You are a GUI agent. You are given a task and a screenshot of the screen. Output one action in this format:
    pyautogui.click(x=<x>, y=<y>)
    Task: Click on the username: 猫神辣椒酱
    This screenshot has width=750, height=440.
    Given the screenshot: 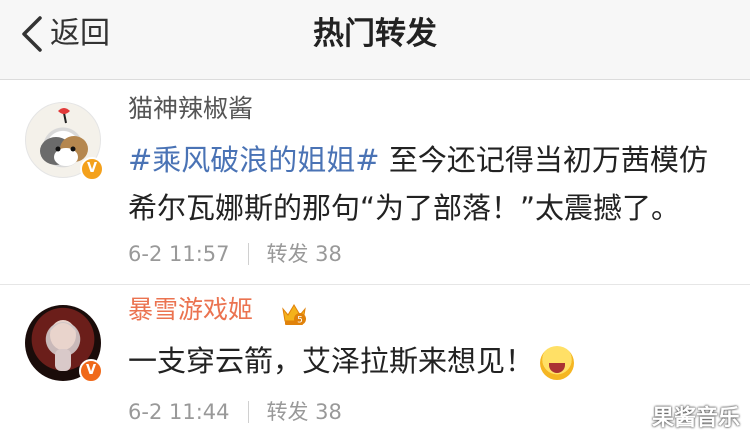 What is the action you would take?
    pyautogui.click(x=190, y=109)
    